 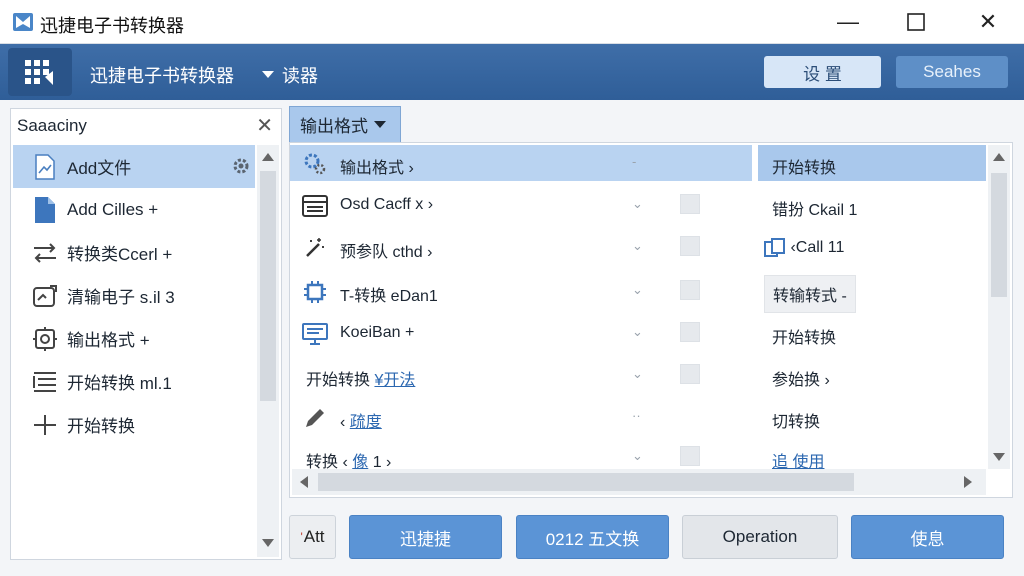 What do you see at coordinates (968, 482) in the screenshot?
I see `scroll-right-icon` at bounding box center [968, 482].